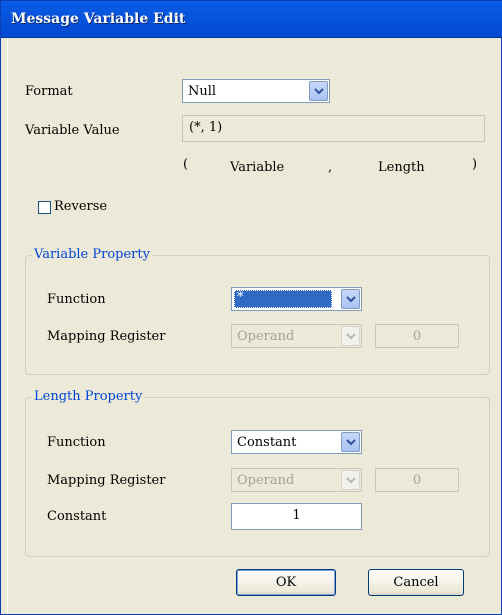 The image size is (502, 615). Describe the element at coordinates (296, 480) in the screenshot. I see `length-mapping-dropdown: Operand` at that location.